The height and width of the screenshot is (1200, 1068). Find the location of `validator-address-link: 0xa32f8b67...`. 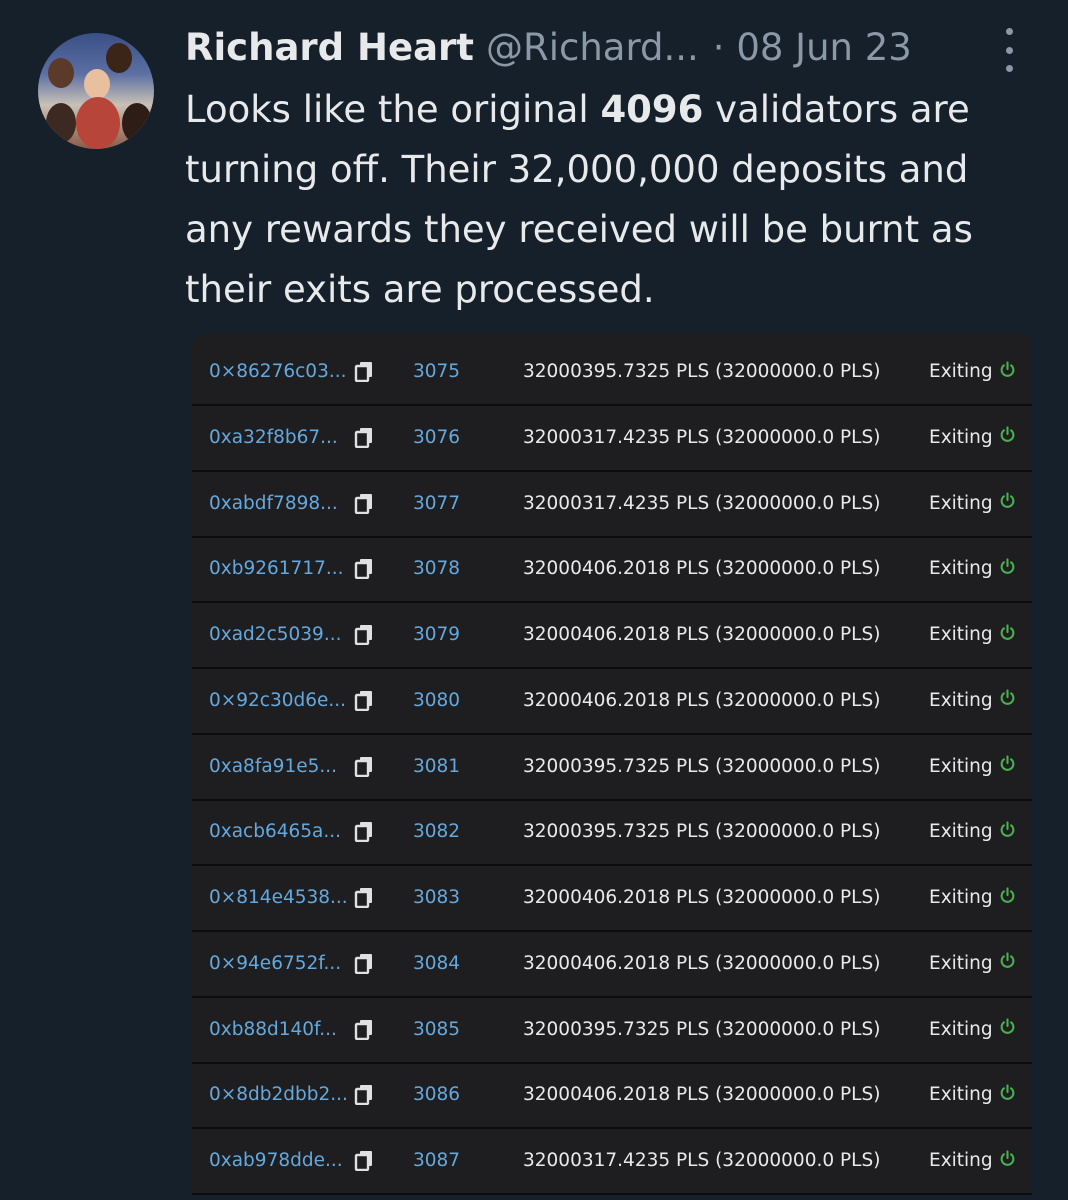

validator-address-link: 0xa32f8b67... is located at coordinates (273, 437).